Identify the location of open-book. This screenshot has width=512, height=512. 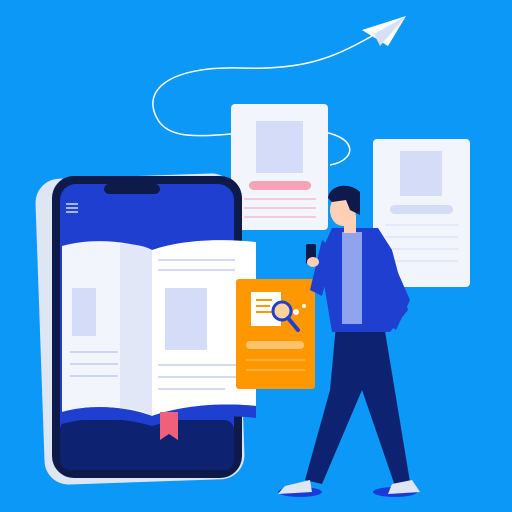
(159, 340).